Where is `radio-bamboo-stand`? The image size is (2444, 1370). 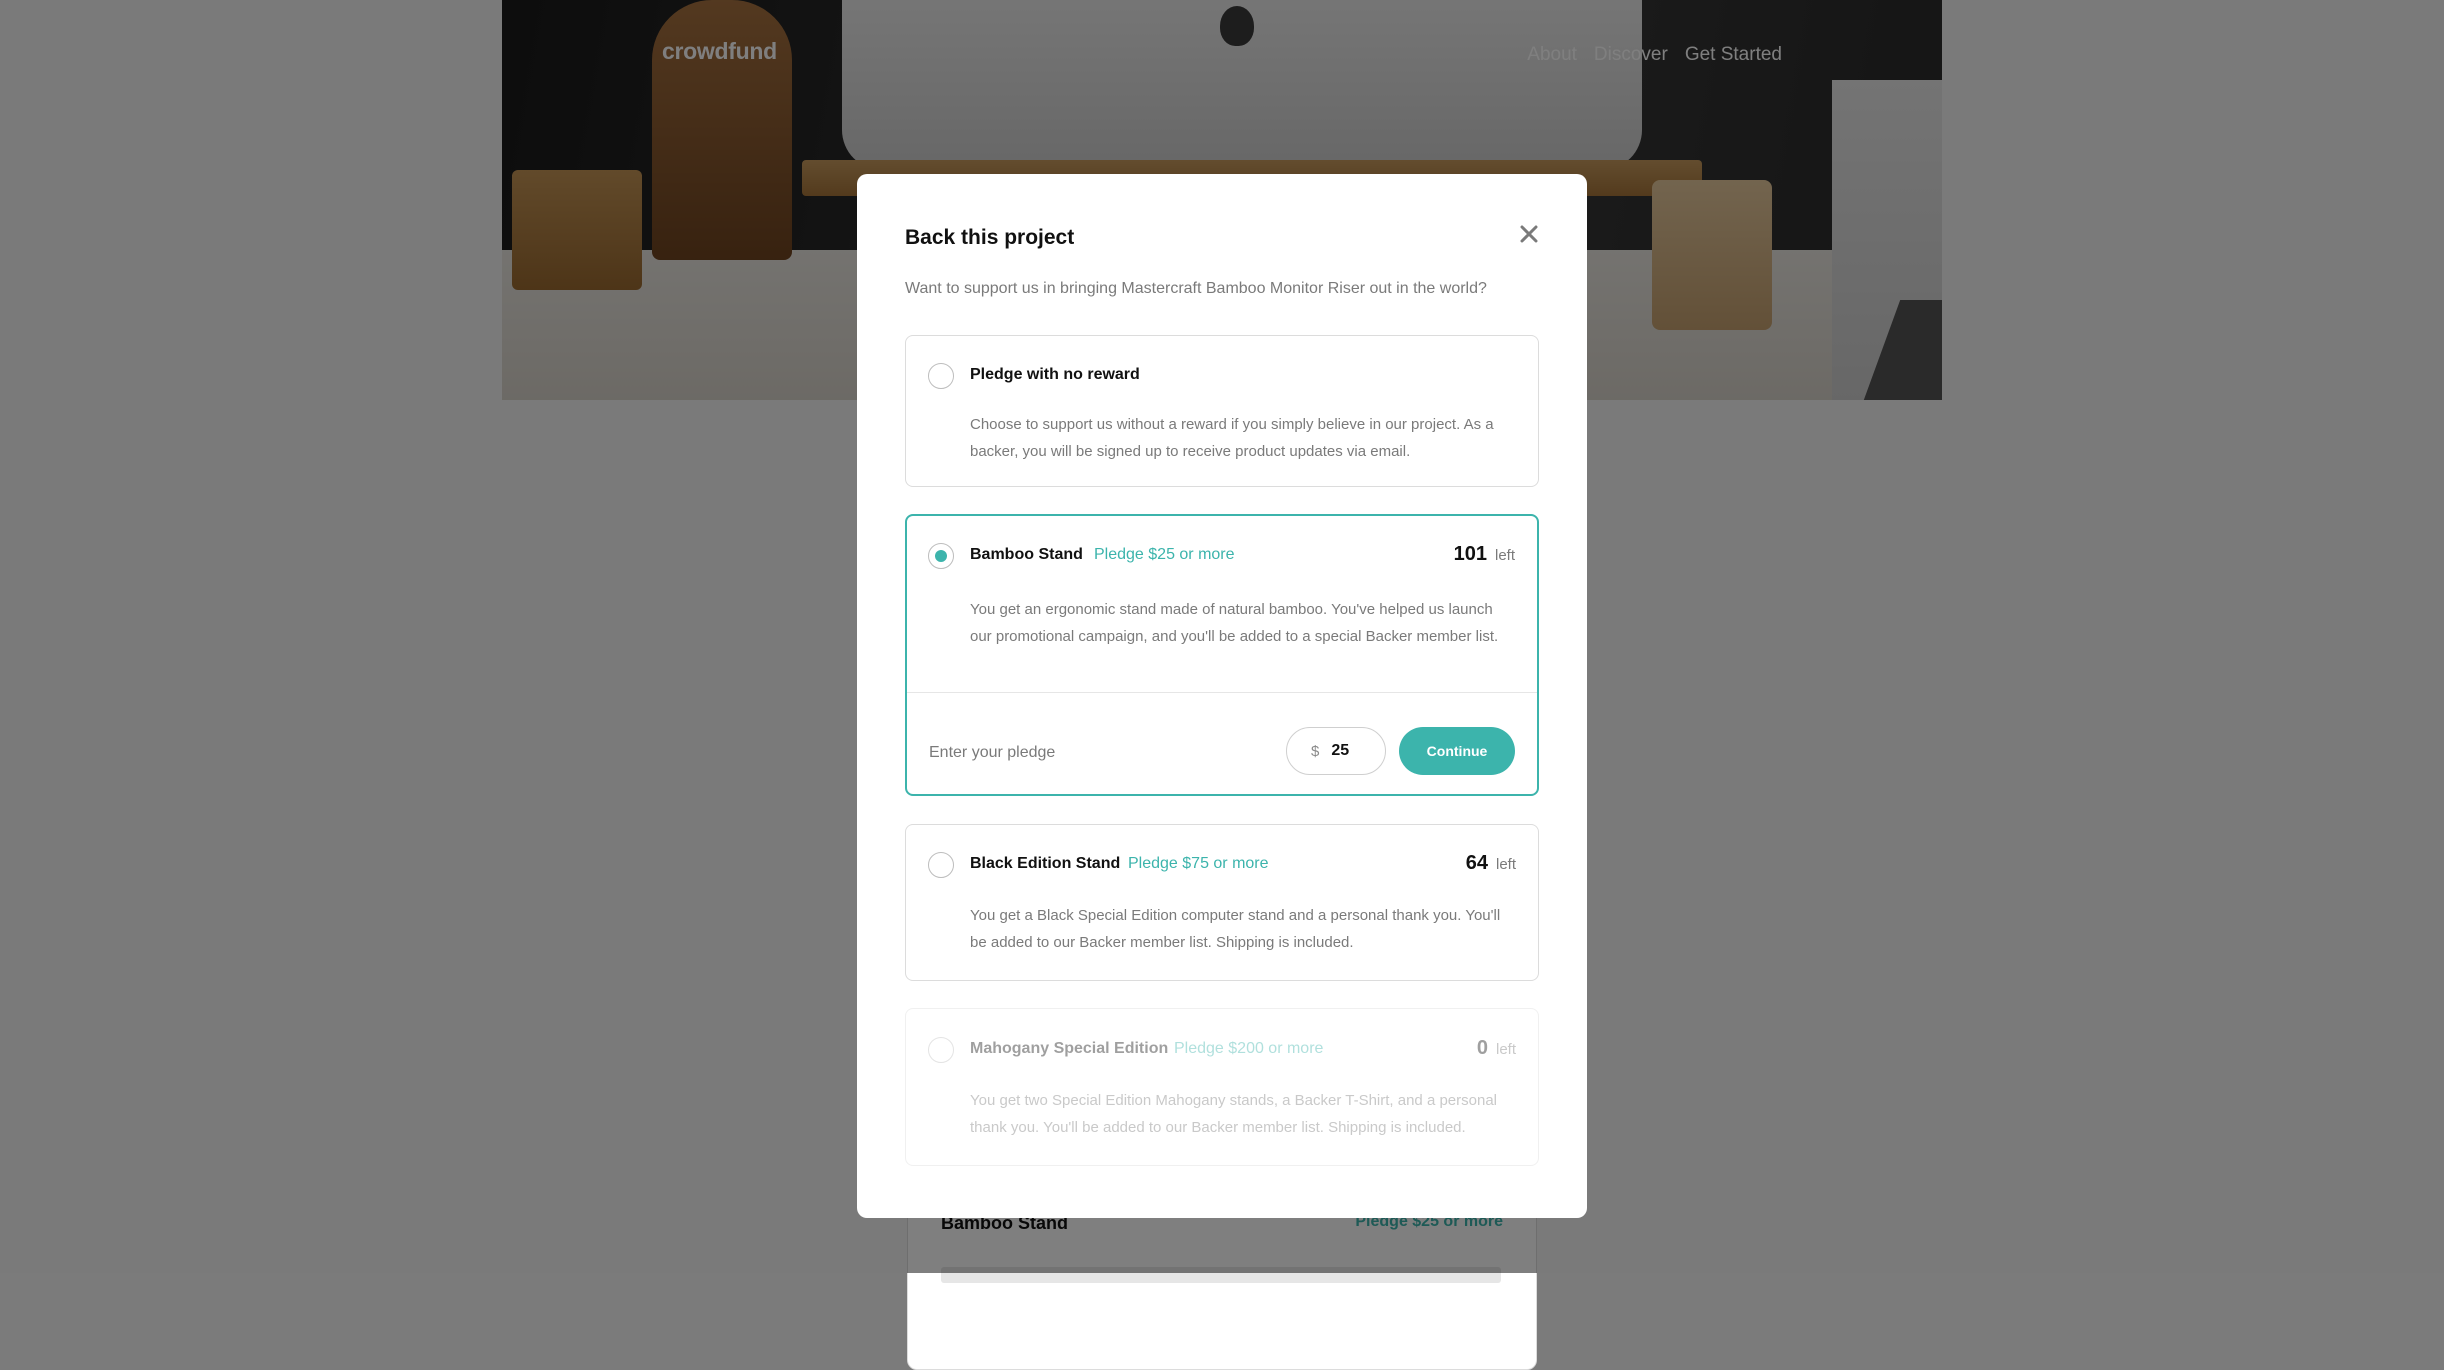
radio-bamboo-stand is located at coordinates (941, 556).